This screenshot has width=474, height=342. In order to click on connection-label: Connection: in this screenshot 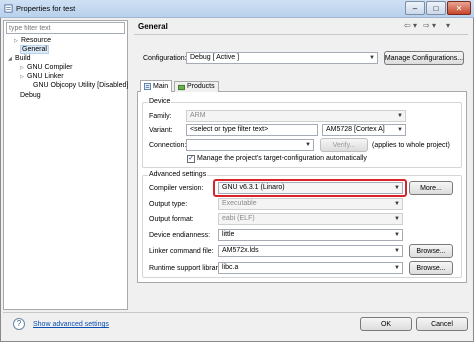, I will do `click(168, 145)`.